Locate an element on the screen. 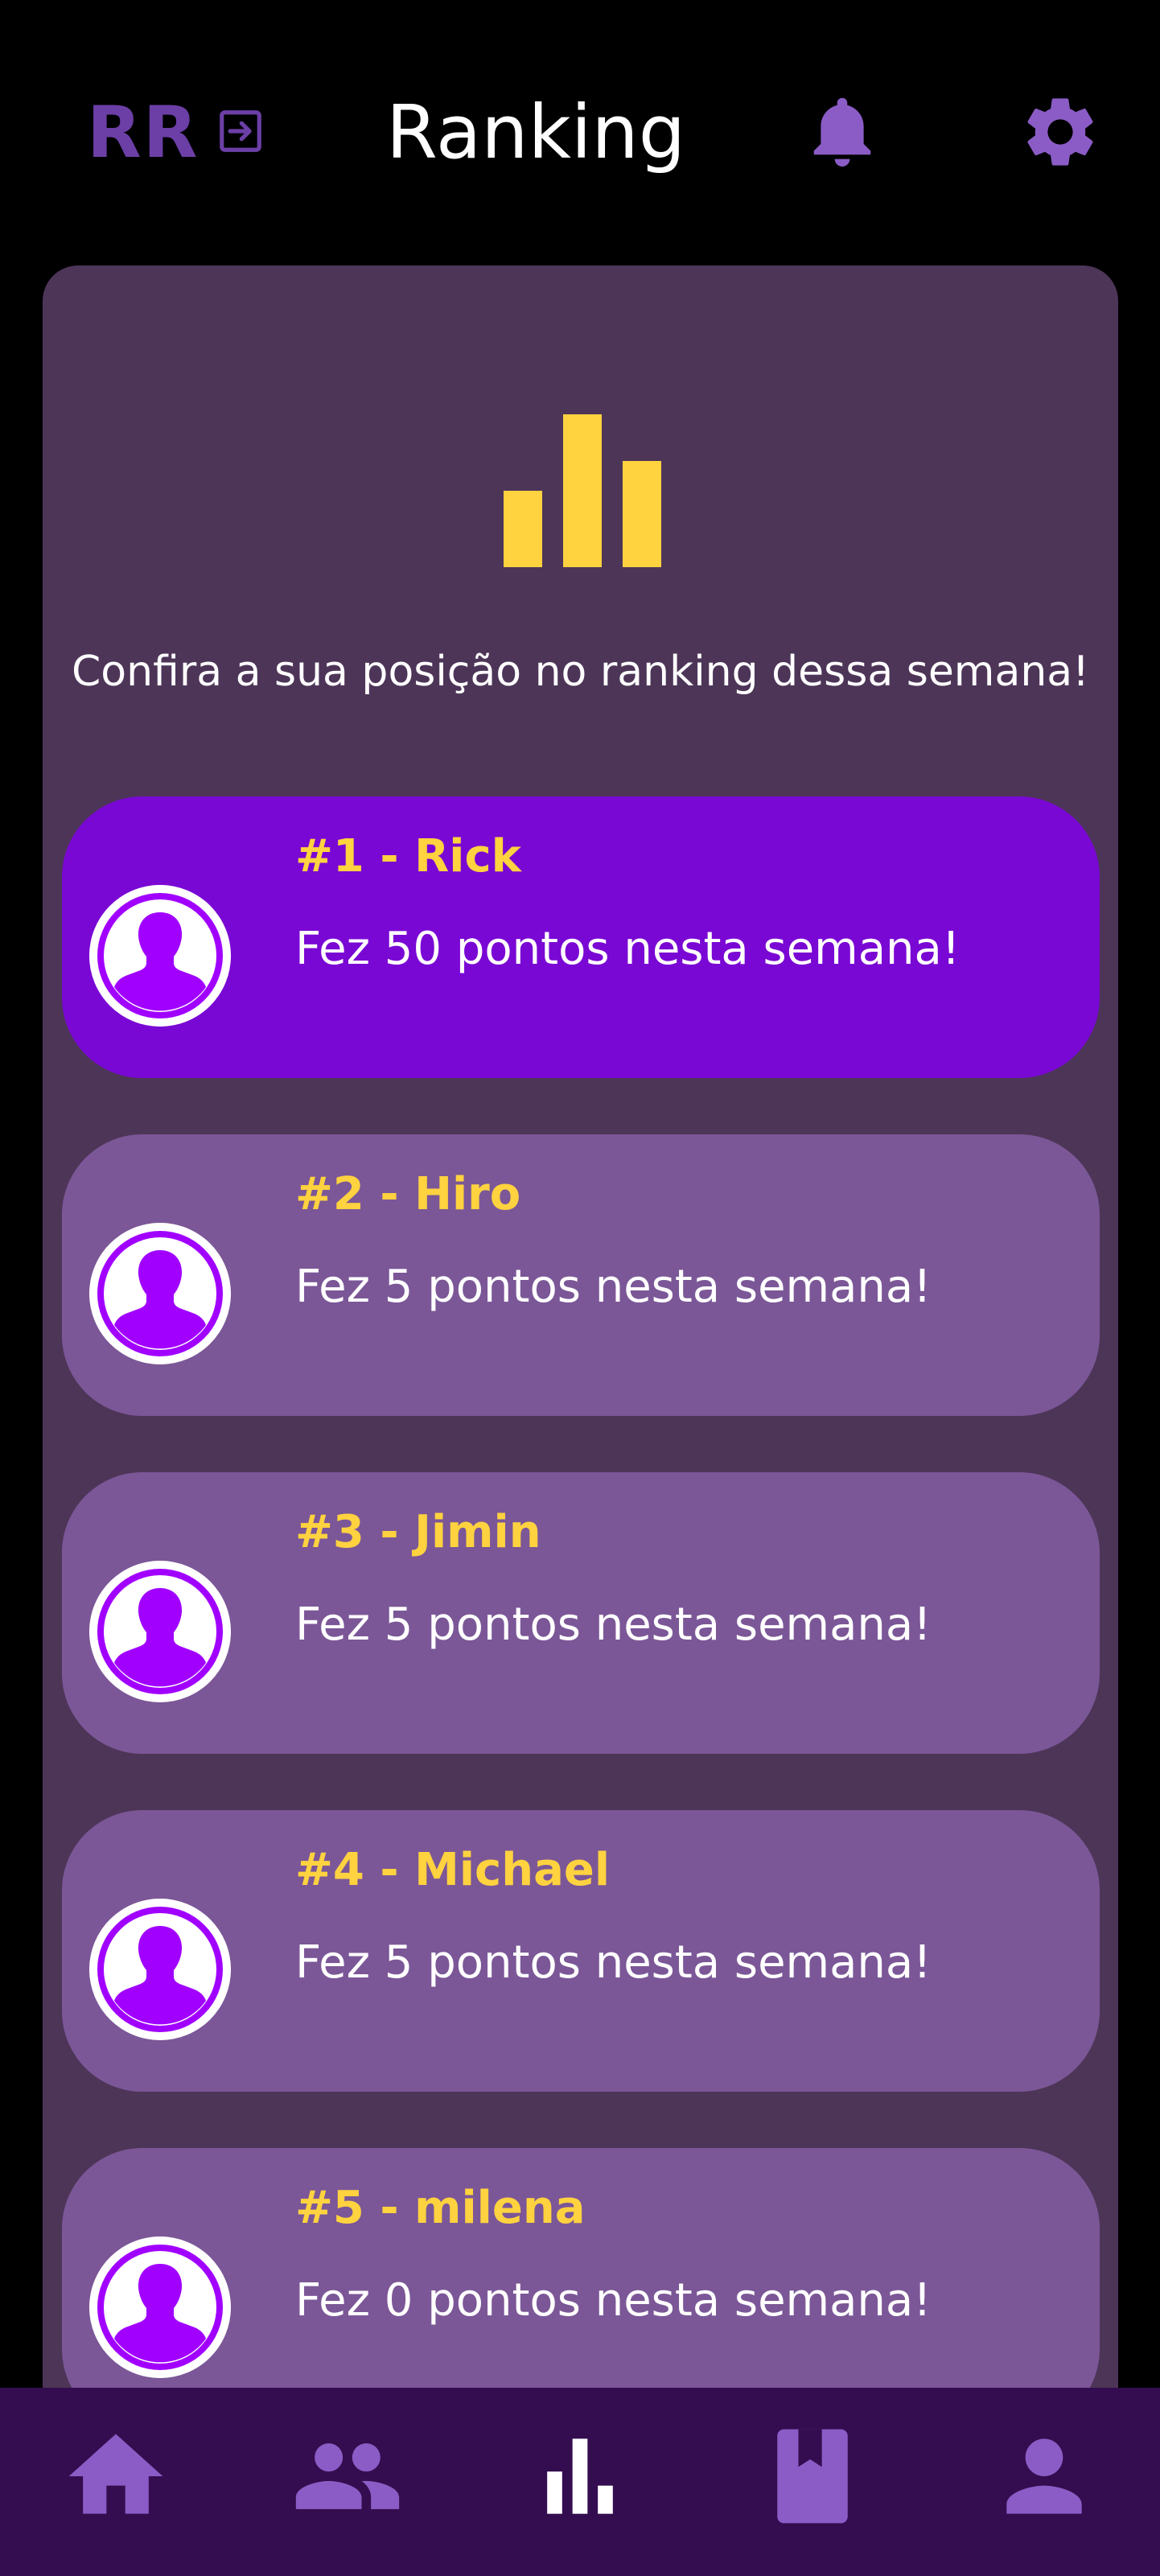  group-icon is located at coordinates (347, 2476).